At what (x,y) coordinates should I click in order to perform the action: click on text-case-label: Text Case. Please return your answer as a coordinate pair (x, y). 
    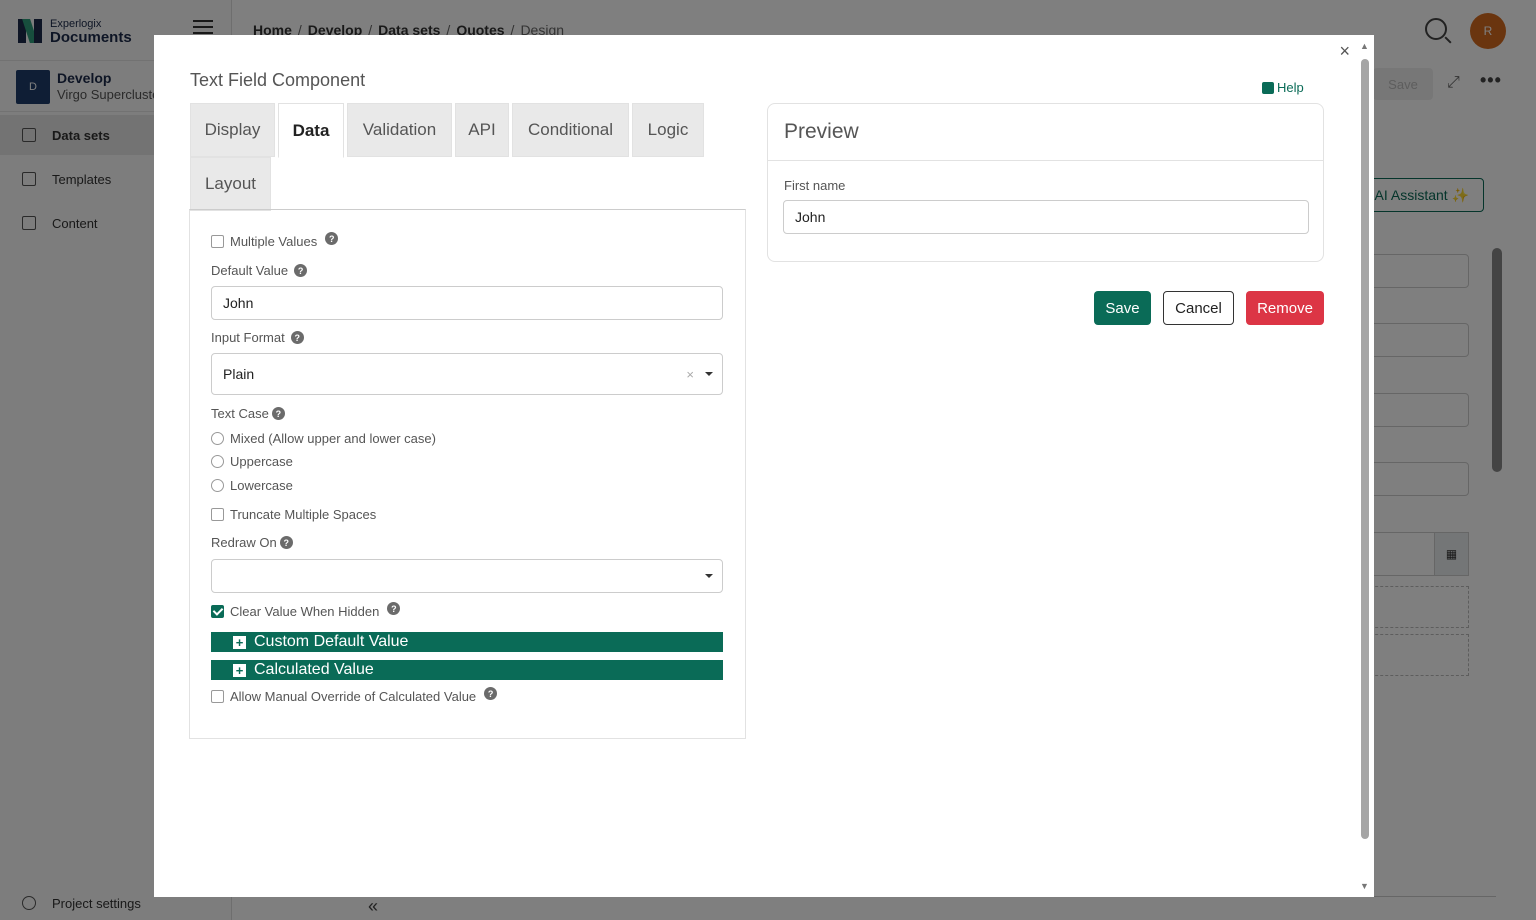
    Looking at the image, I should click on (240, 413).